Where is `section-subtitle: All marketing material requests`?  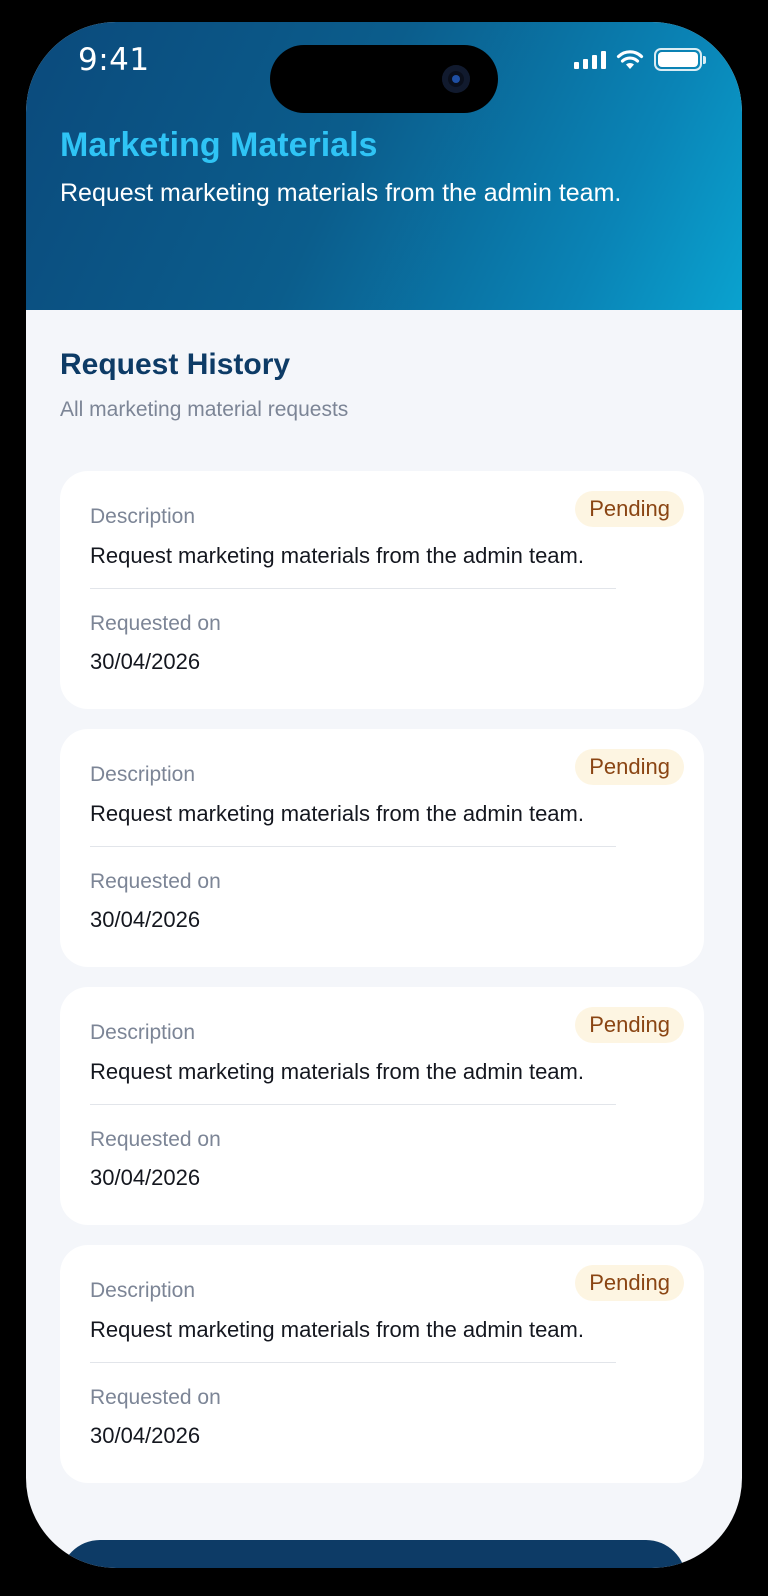
section-subtitle: All marketing material requests is located at coordinates (204, 409).